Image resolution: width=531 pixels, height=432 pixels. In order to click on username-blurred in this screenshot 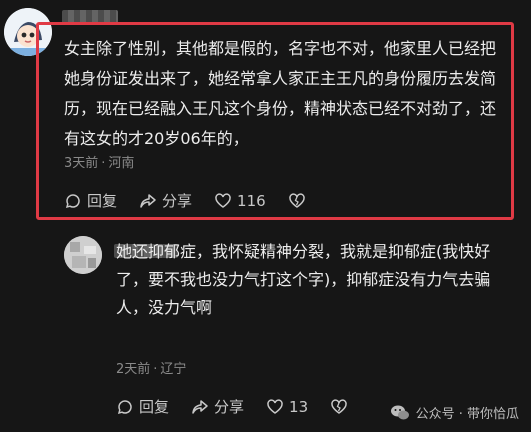, I will do `click(90, 17)`.